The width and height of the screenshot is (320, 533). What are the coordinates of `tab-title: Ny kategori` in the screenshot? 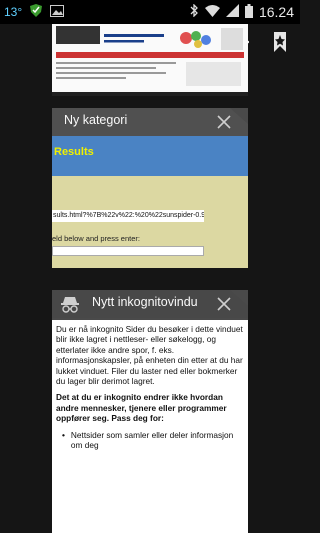 It's located at (96, 120).